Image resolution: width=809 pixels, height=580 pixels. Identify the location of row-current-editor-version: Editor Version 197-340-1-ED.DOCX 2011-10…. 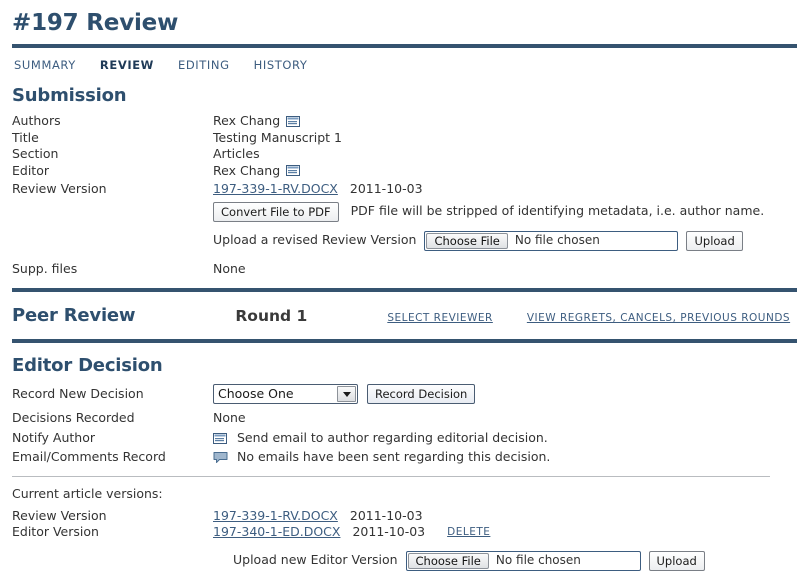
(404, 532).